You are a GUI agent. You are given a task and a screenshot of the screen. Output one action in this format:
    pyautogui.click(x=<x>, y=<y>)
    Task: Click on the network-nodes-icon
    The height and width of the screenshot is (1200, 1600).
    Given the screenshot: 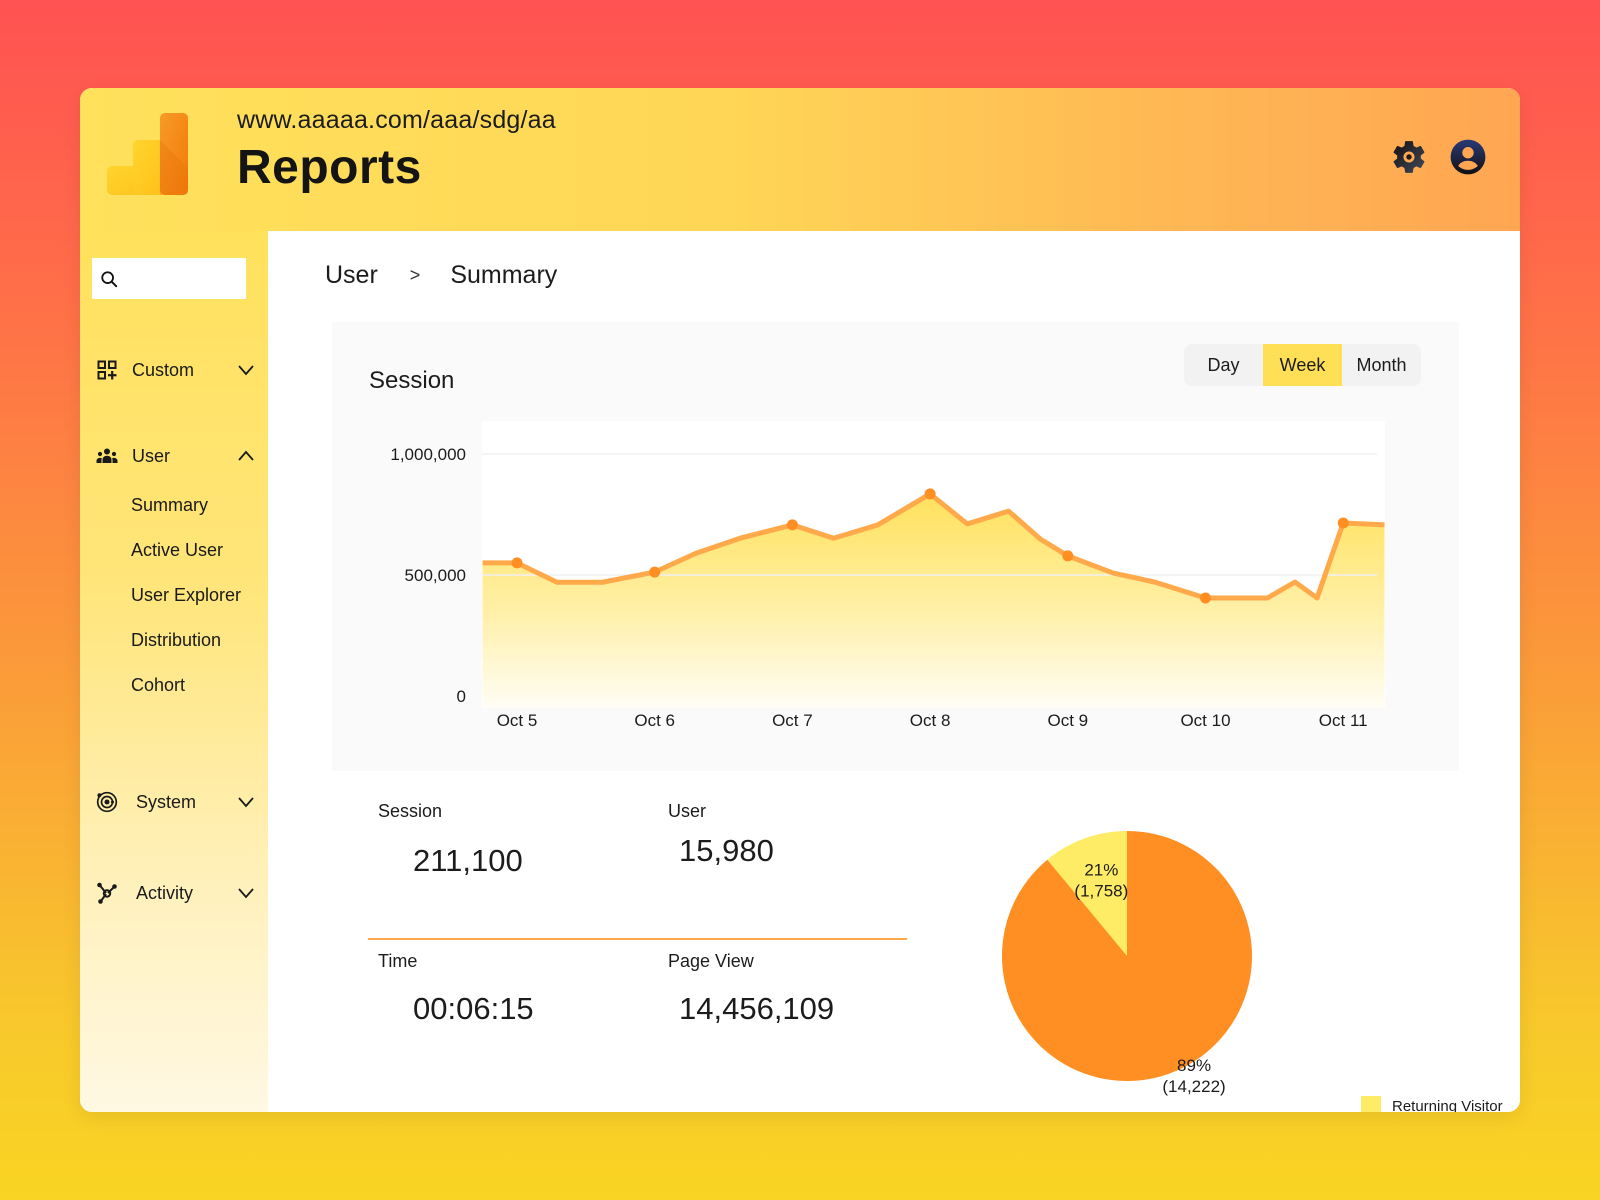 What is the action you would take?
    pyautogui.click(x=107, y=893)
    